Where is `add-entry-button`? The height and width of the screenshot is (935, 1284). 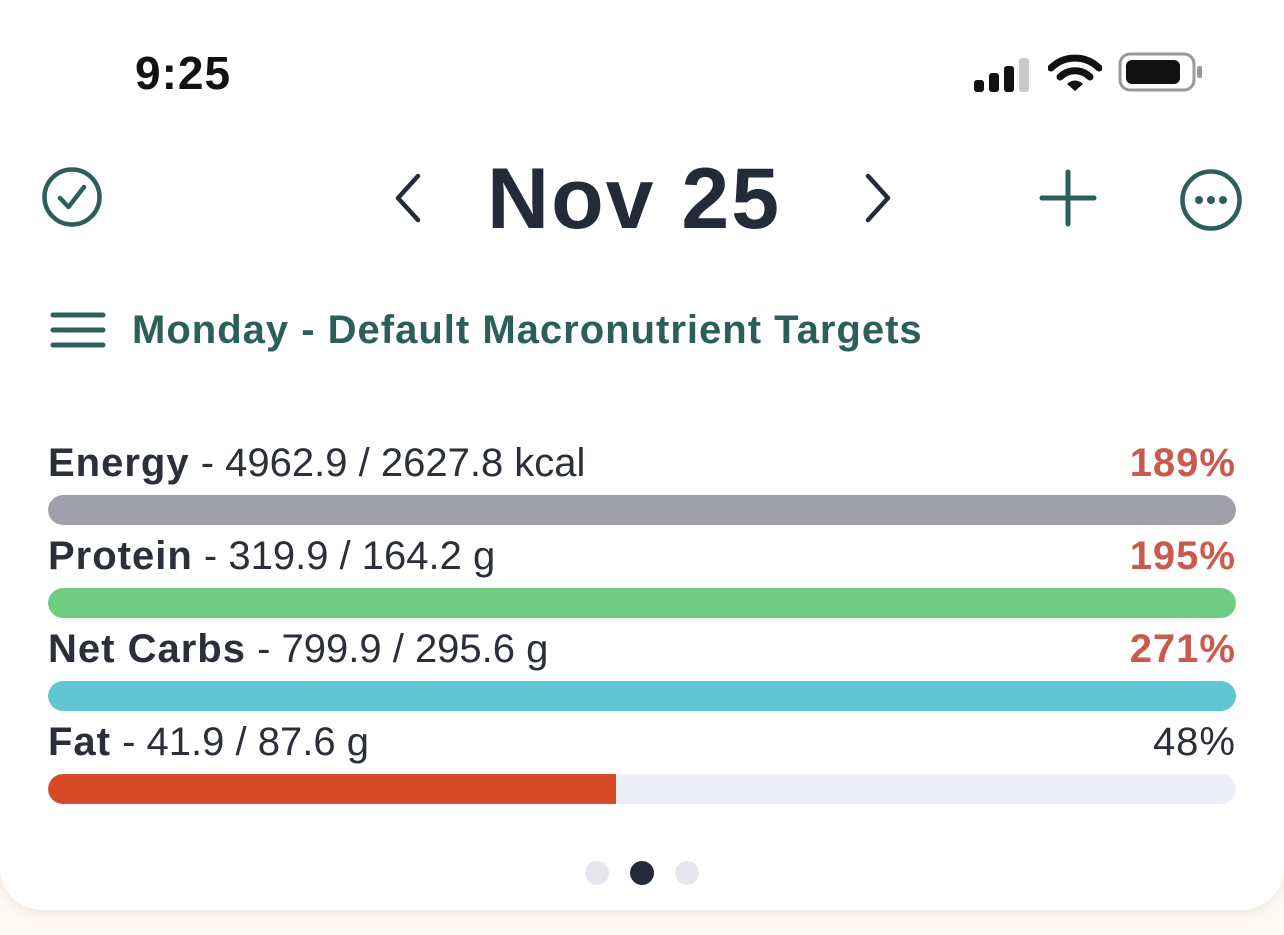 add-entry-button is located at coordinates (1068, 198).